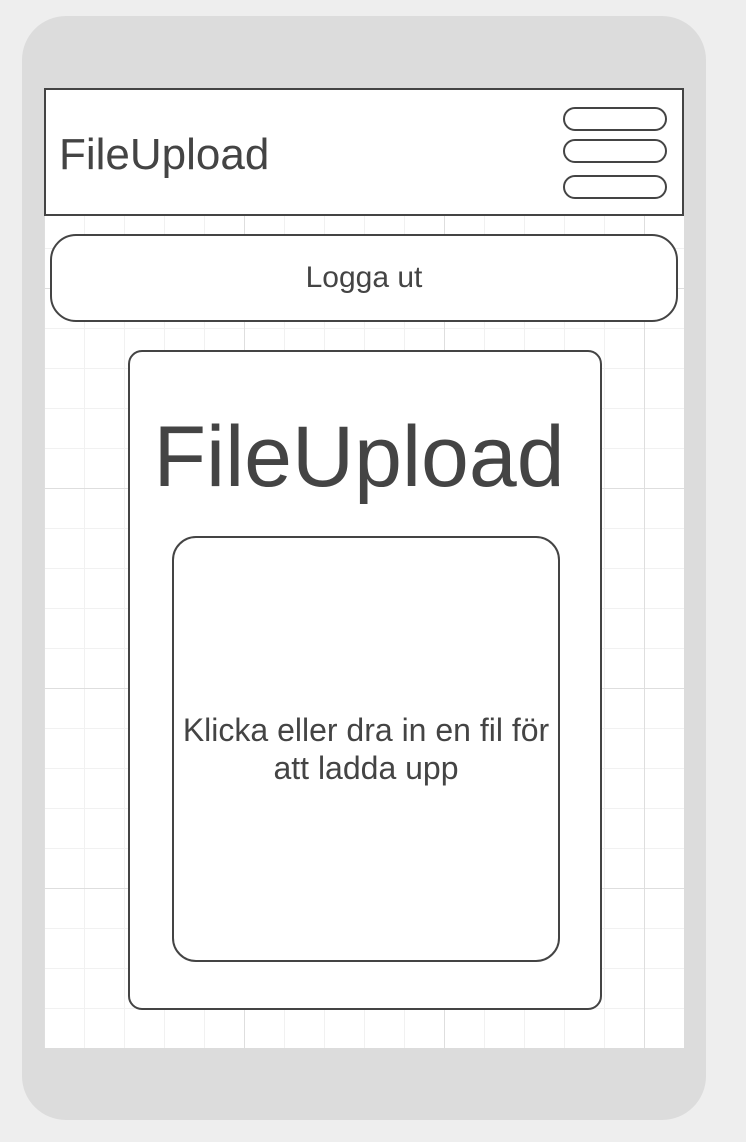 The height and width of the screenshot is (1142, 746). I want to click on menu-bar-top, so click(615, 119).